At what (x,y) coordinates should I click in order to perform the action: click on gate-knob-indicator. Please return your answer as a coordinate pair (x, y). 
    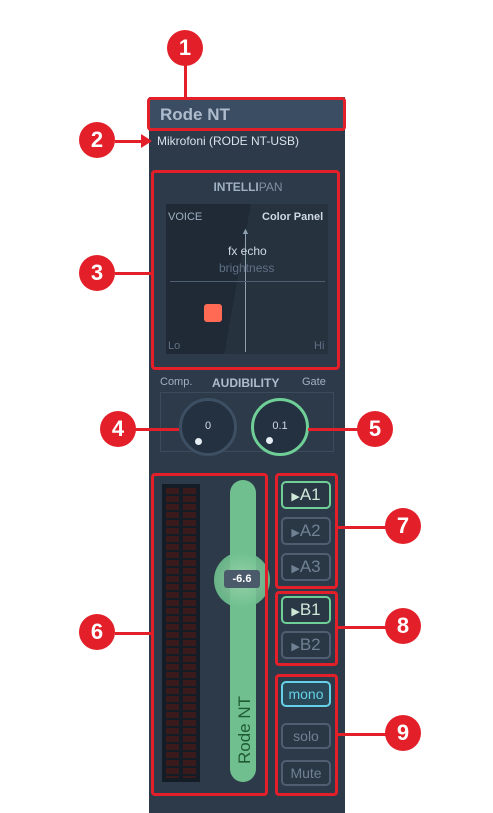
    Looking at the image, I should click on (269, 440).